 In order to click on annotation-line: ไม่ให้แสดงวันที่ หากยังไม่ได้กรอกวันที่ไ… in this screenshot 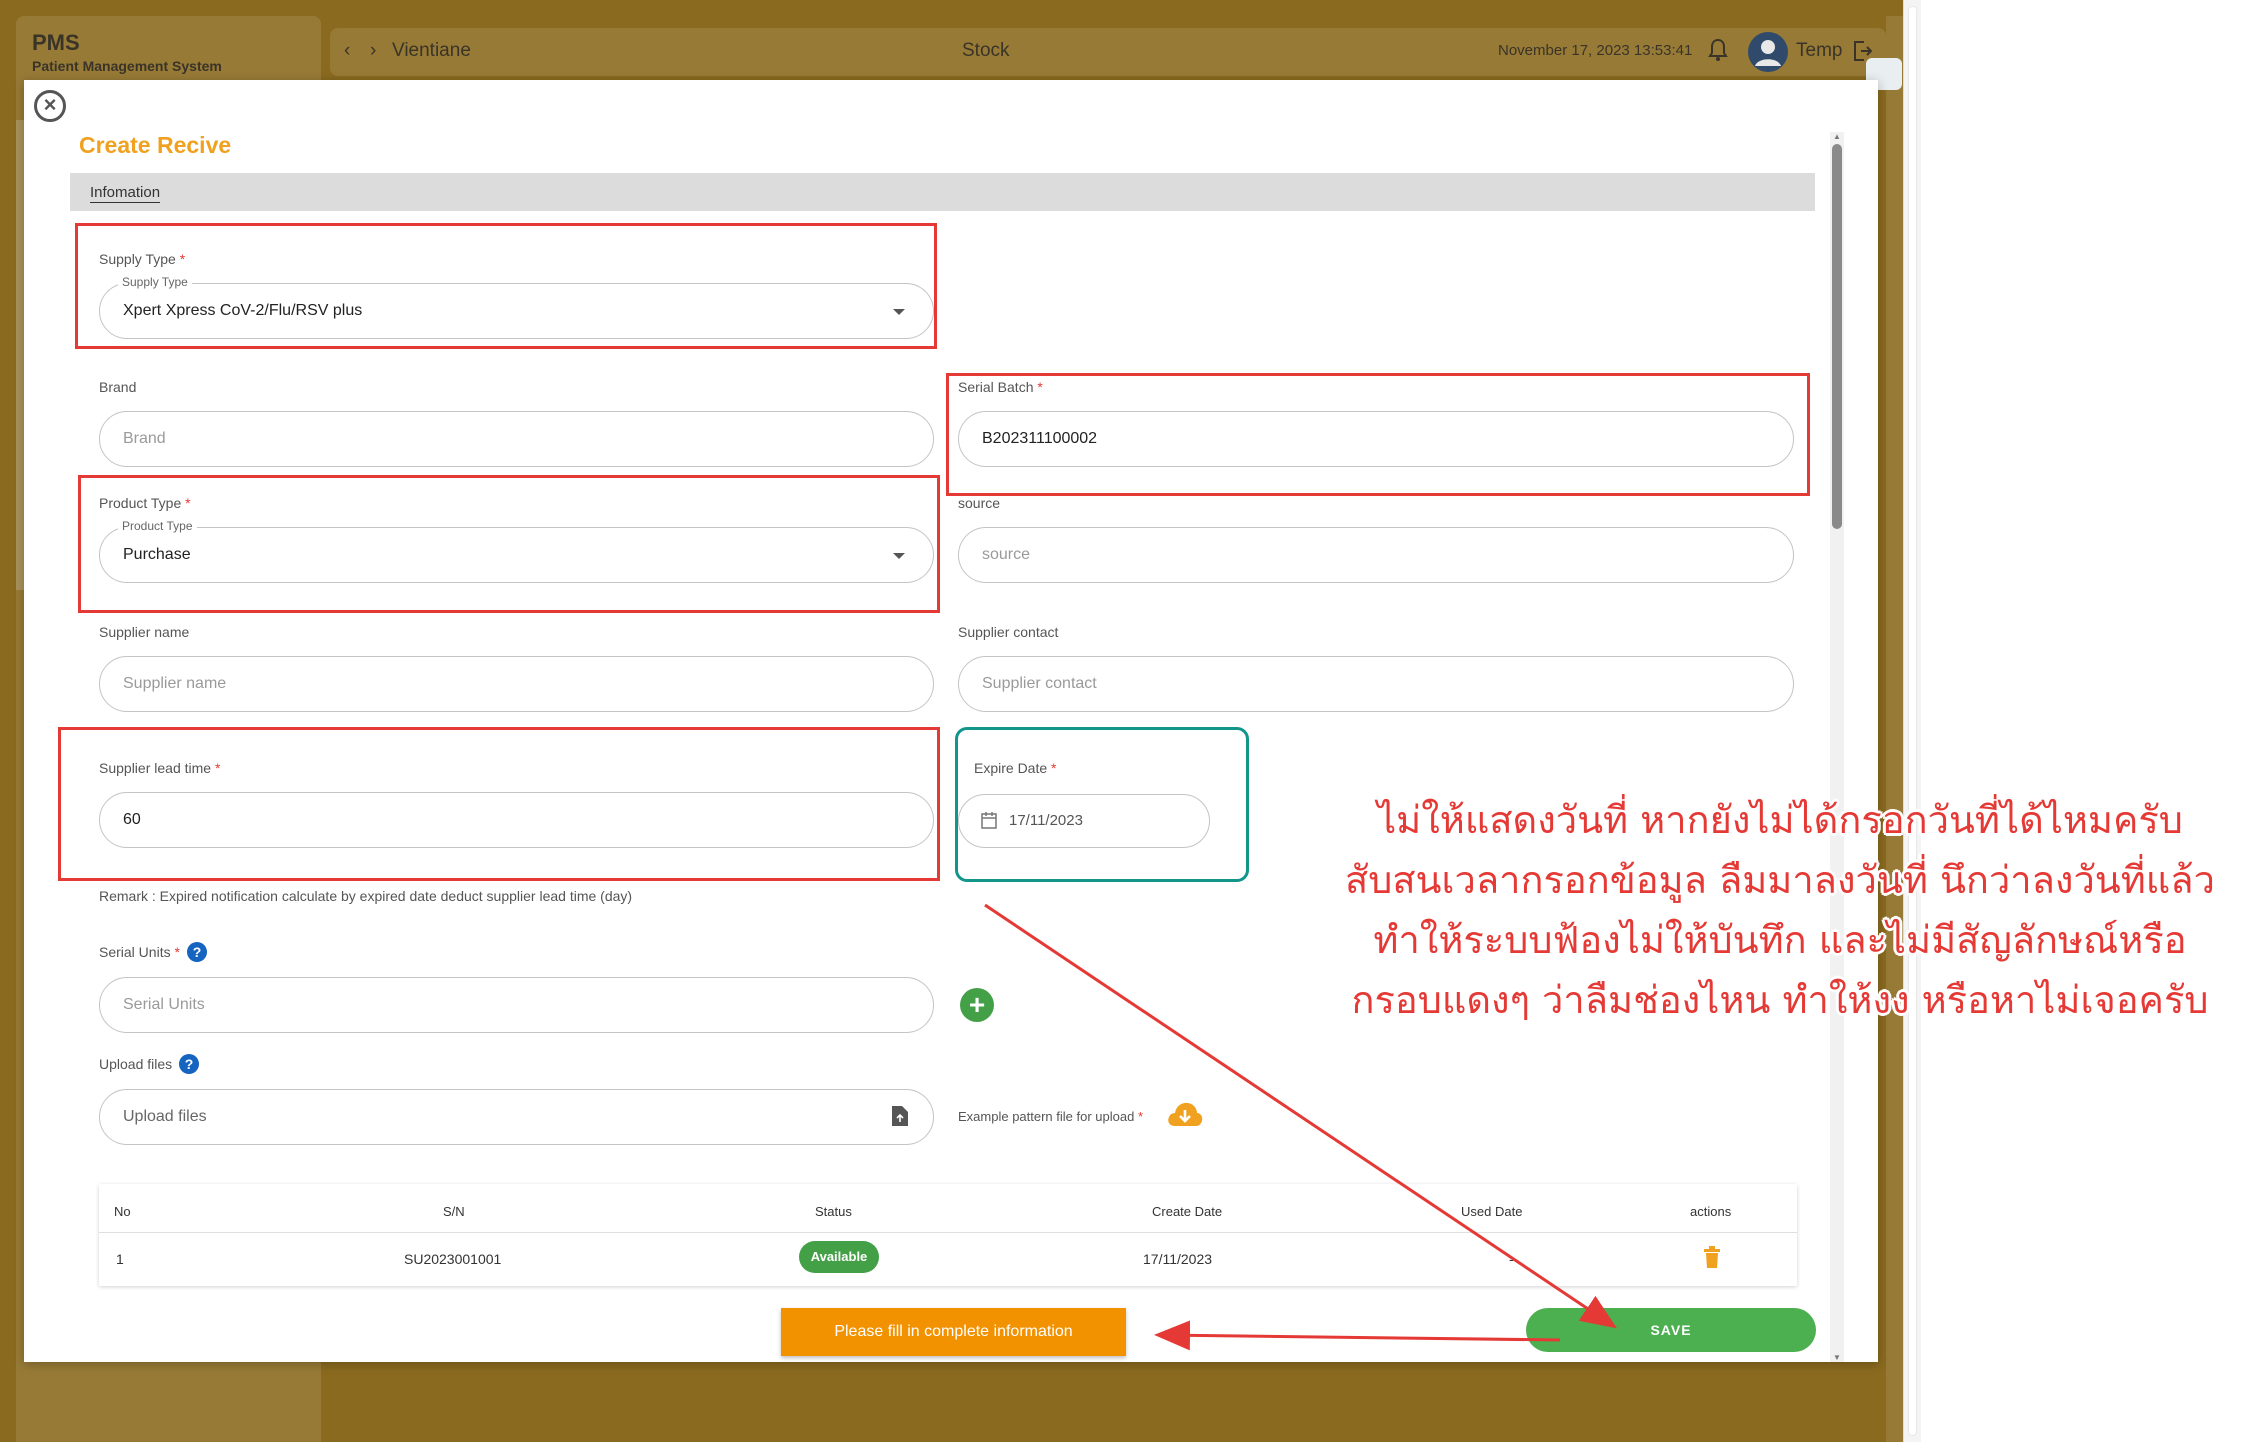, I will do `click(1780, 820)`.